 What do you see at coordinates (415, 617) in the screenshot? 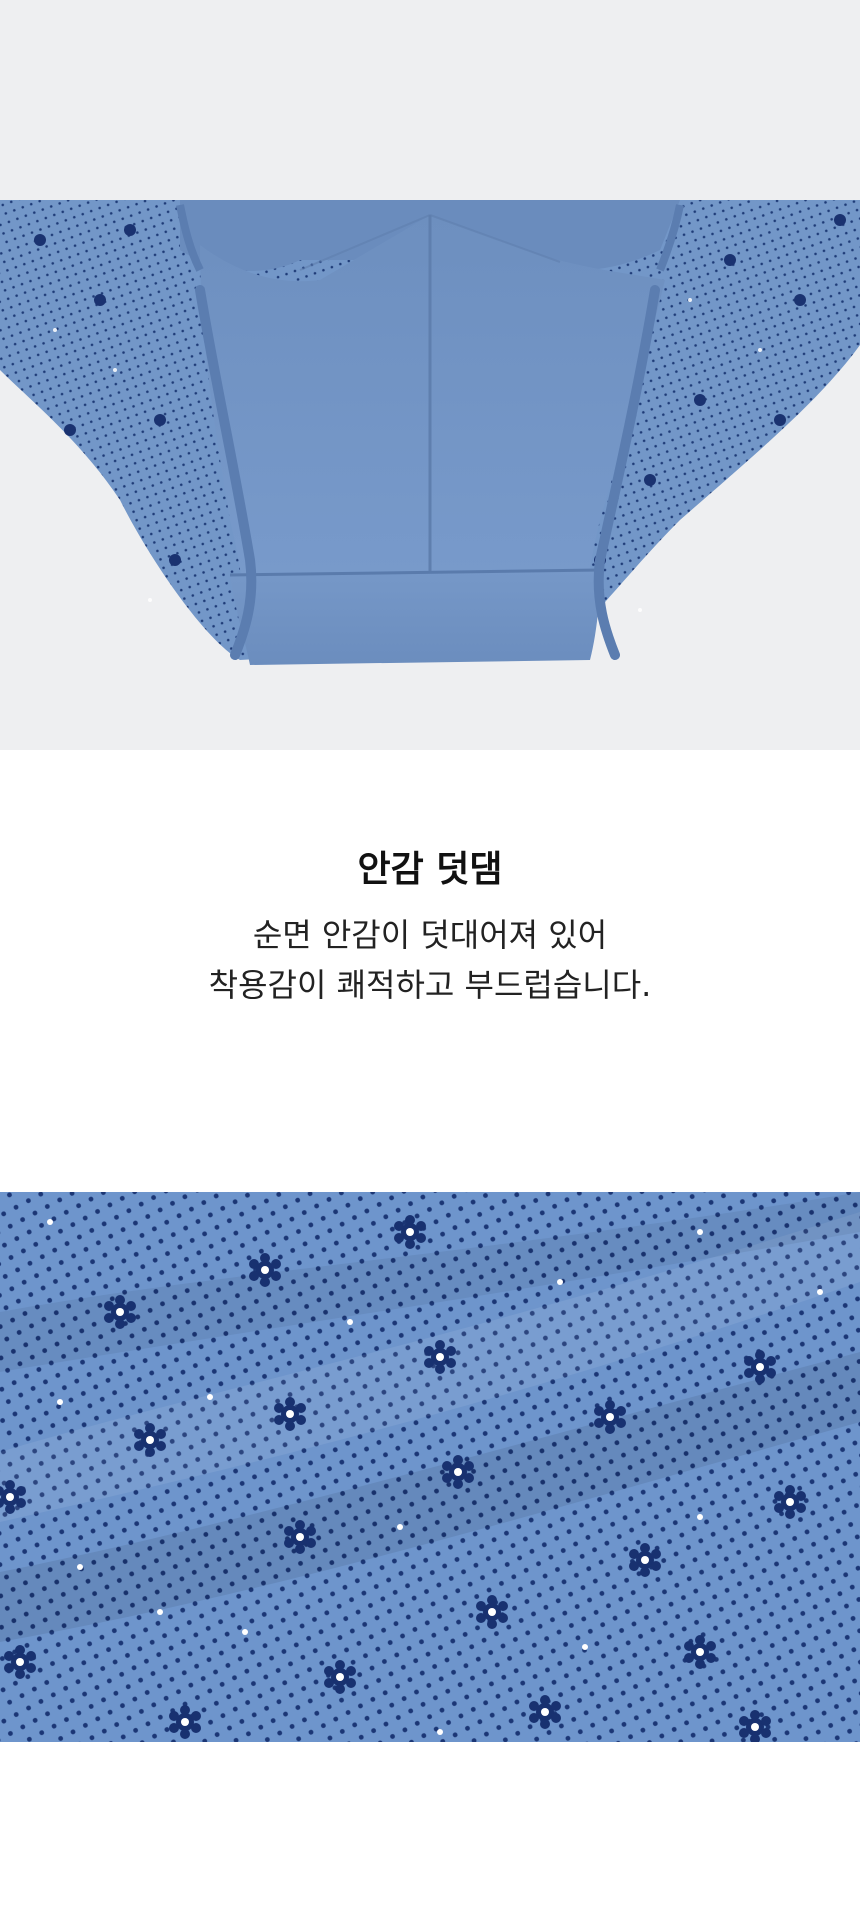
I see `lining-bottom-band` at bounding box center [415, 617].